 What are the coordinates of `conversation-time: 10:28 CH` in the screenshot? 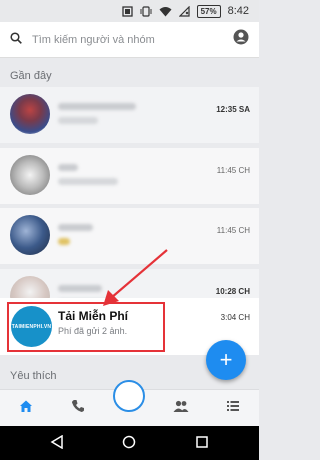 It's located at (232, 291).